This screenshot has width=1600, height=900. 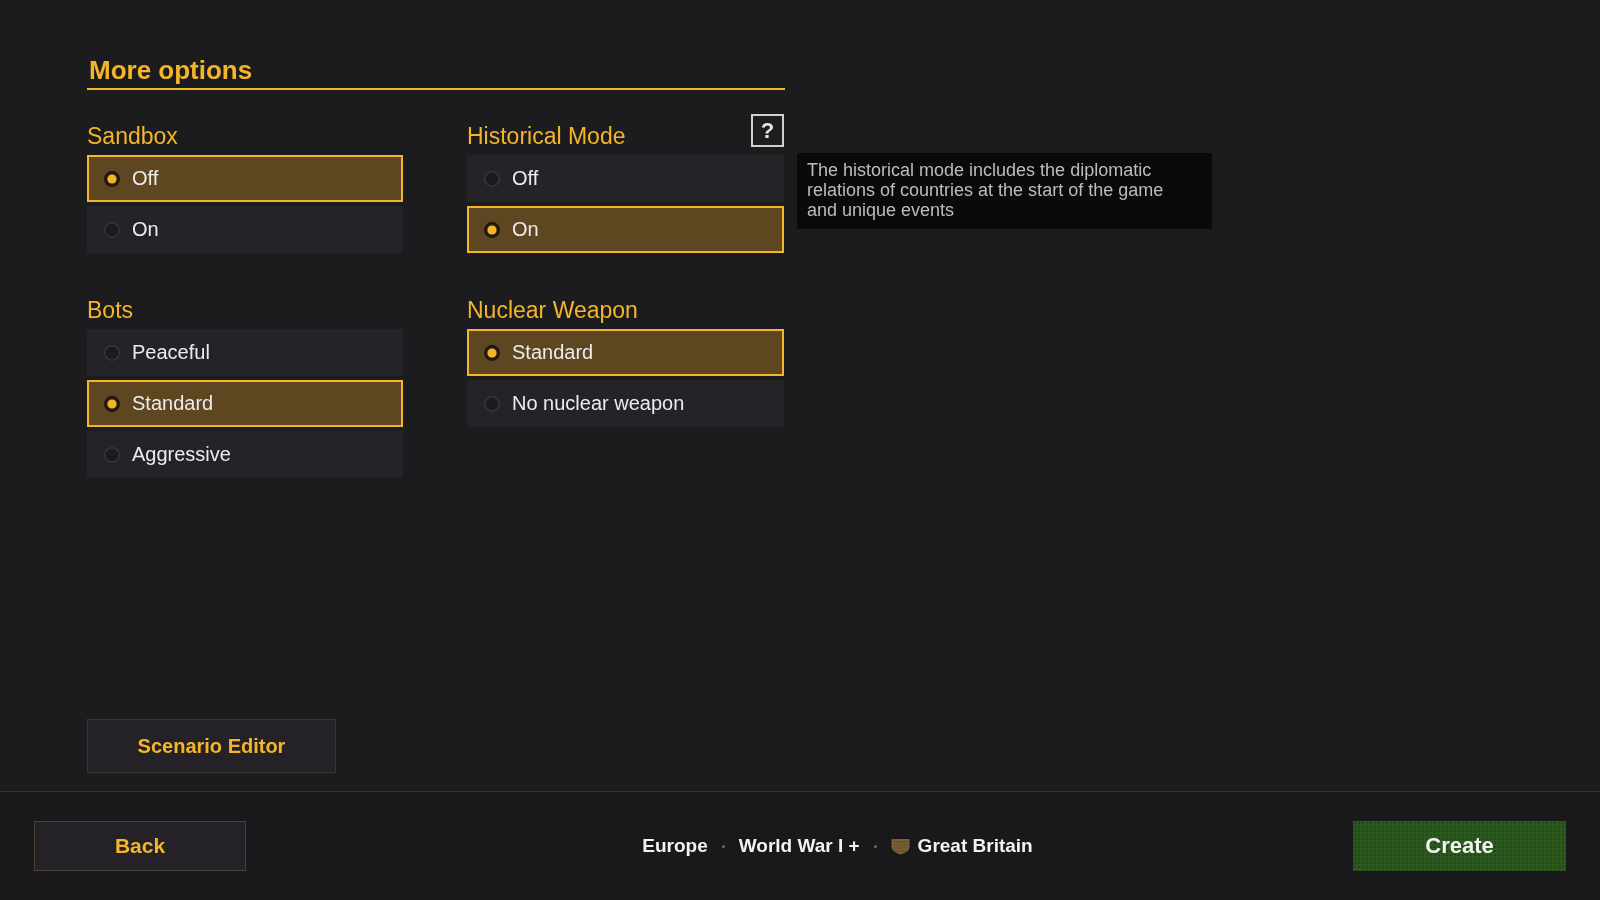 I want to click on tooltip: The historical mode includes the diplomatic relations of countries at the start of the game and unique events, so click(x=1004, y=191).